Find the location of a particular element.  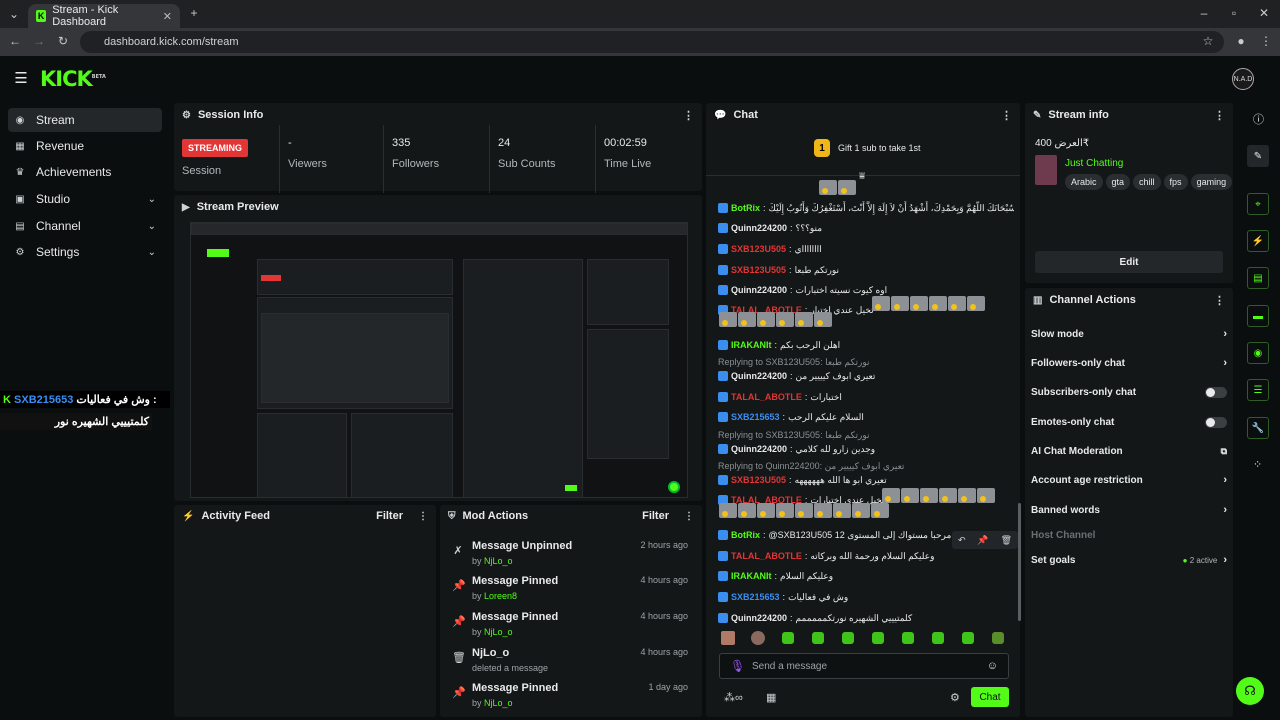

tag-arabic: Arabic is located at coordinates (1084, 182).